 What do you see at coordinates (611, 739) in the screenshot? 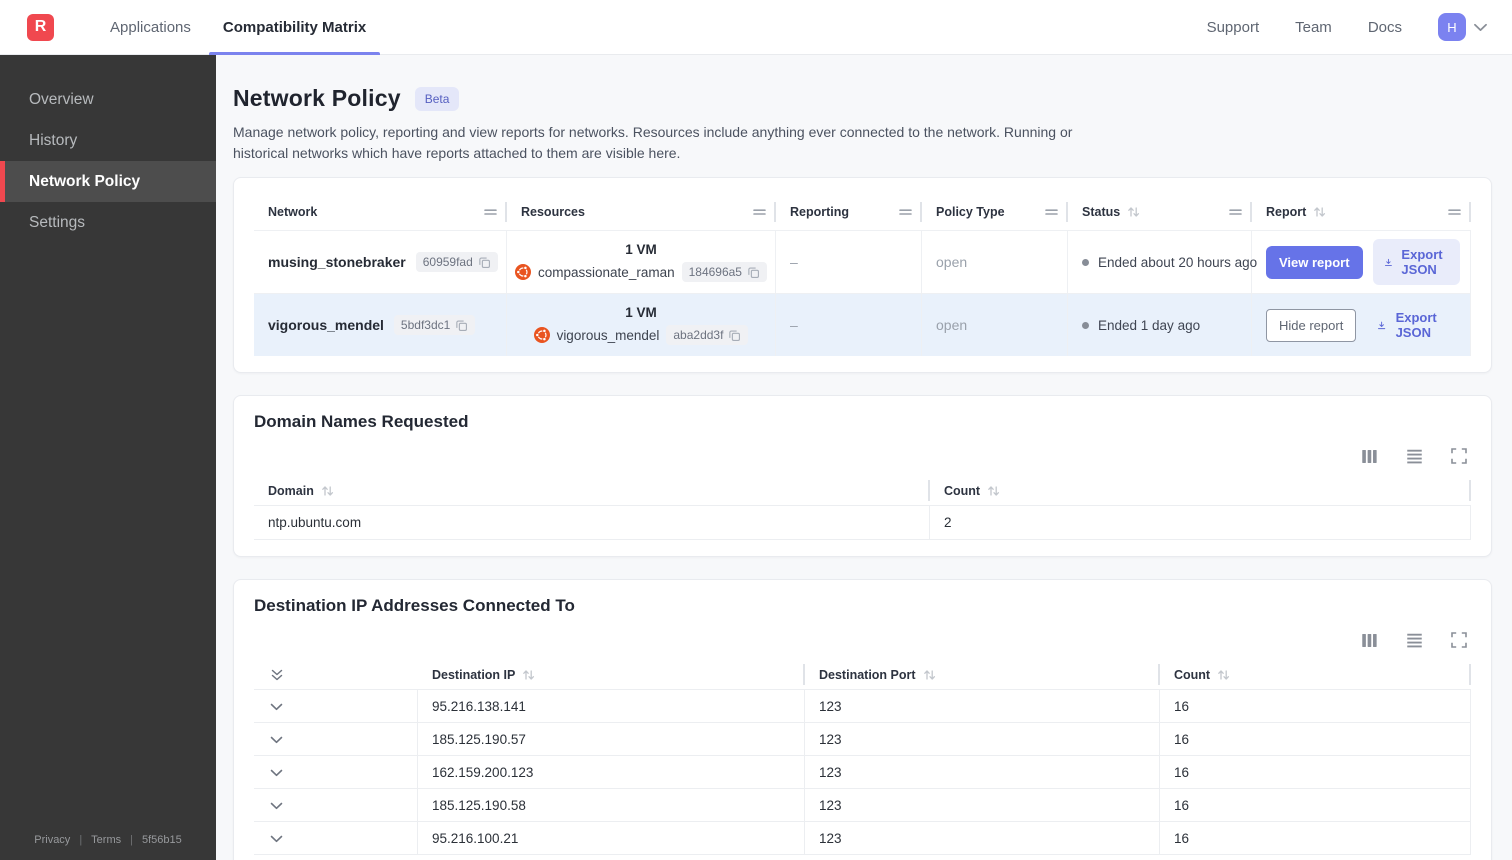
I see `destination-ip-cell: 185.125.190.57` at bounding box center [611, 739].